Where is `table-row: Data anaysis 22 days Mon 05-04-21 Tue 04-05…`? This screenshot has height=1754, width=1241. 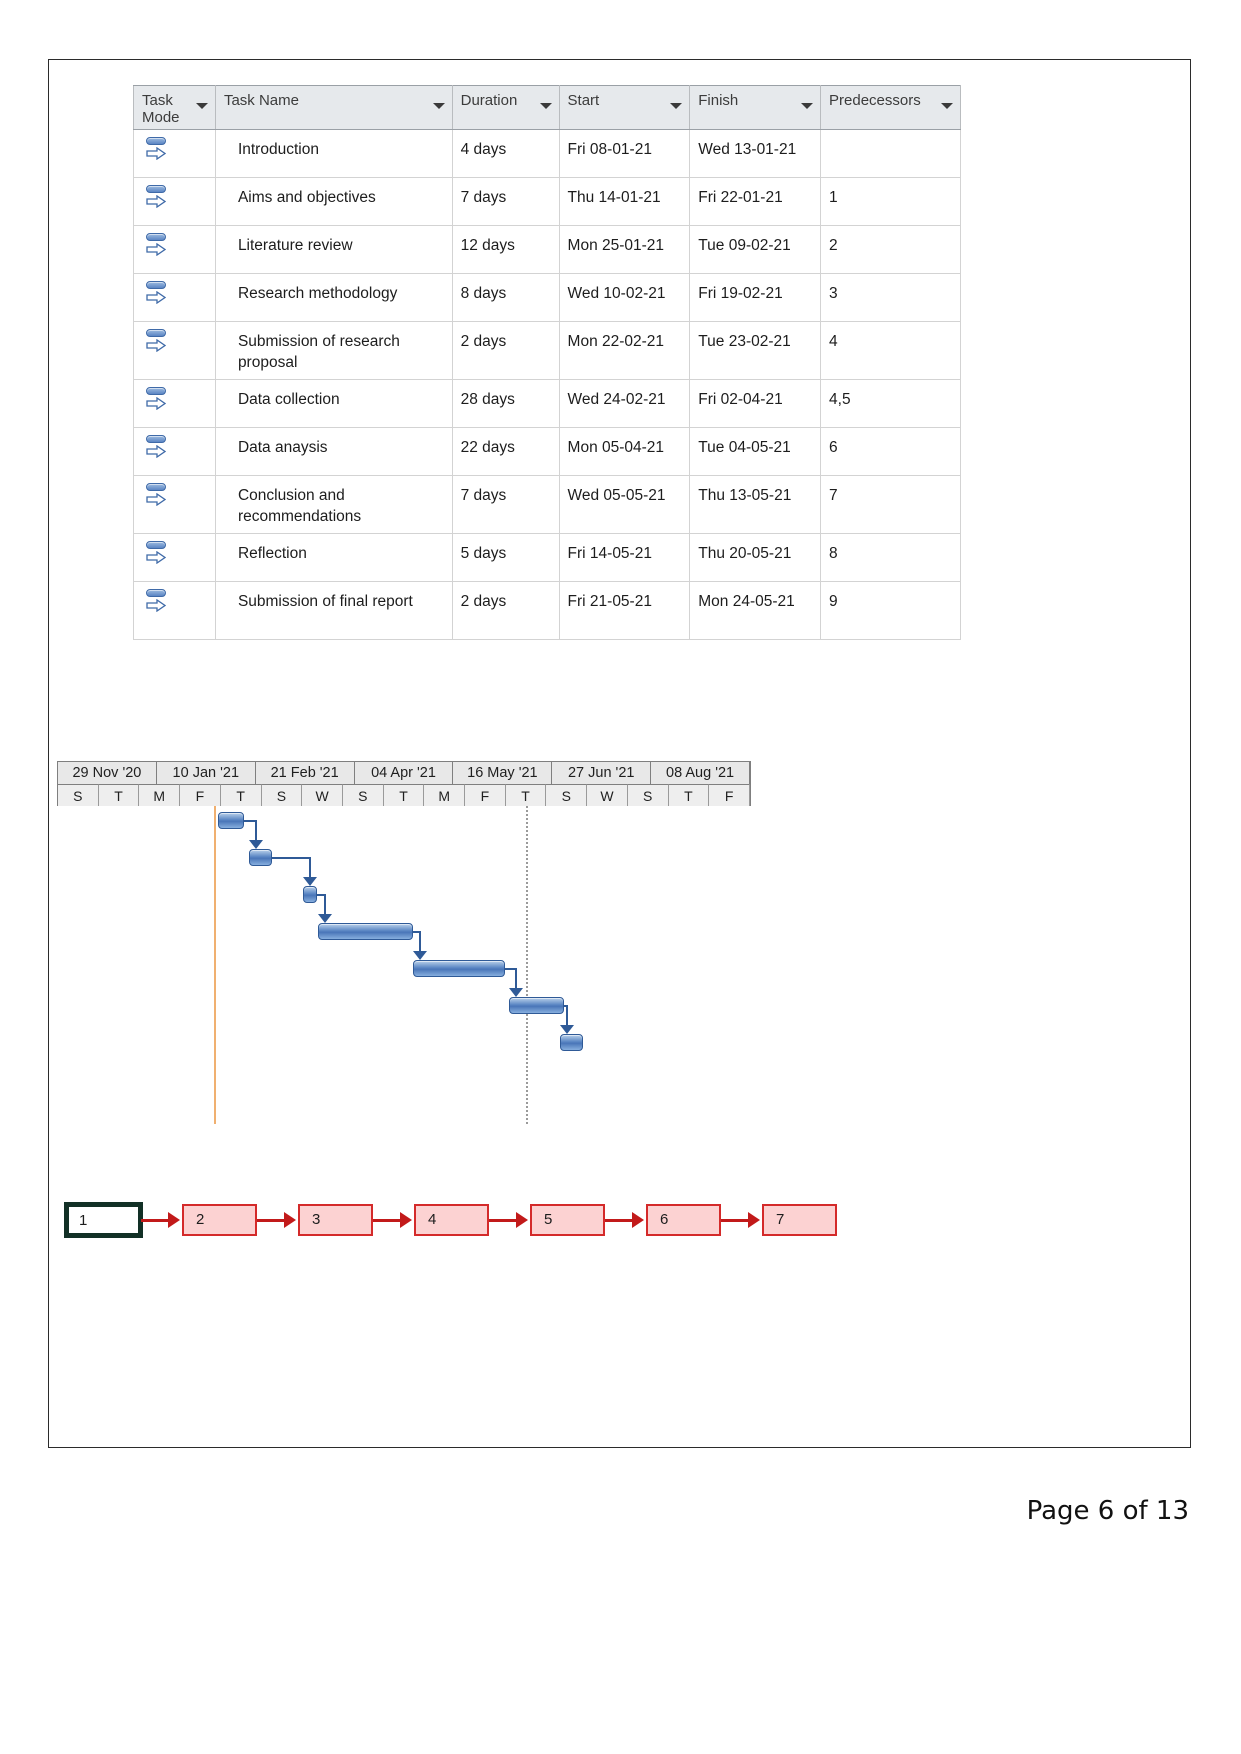 table-row: Data anaysis 22 days Mon 05-04-21 Tue 04-05… is located at coordinates (547, 451).